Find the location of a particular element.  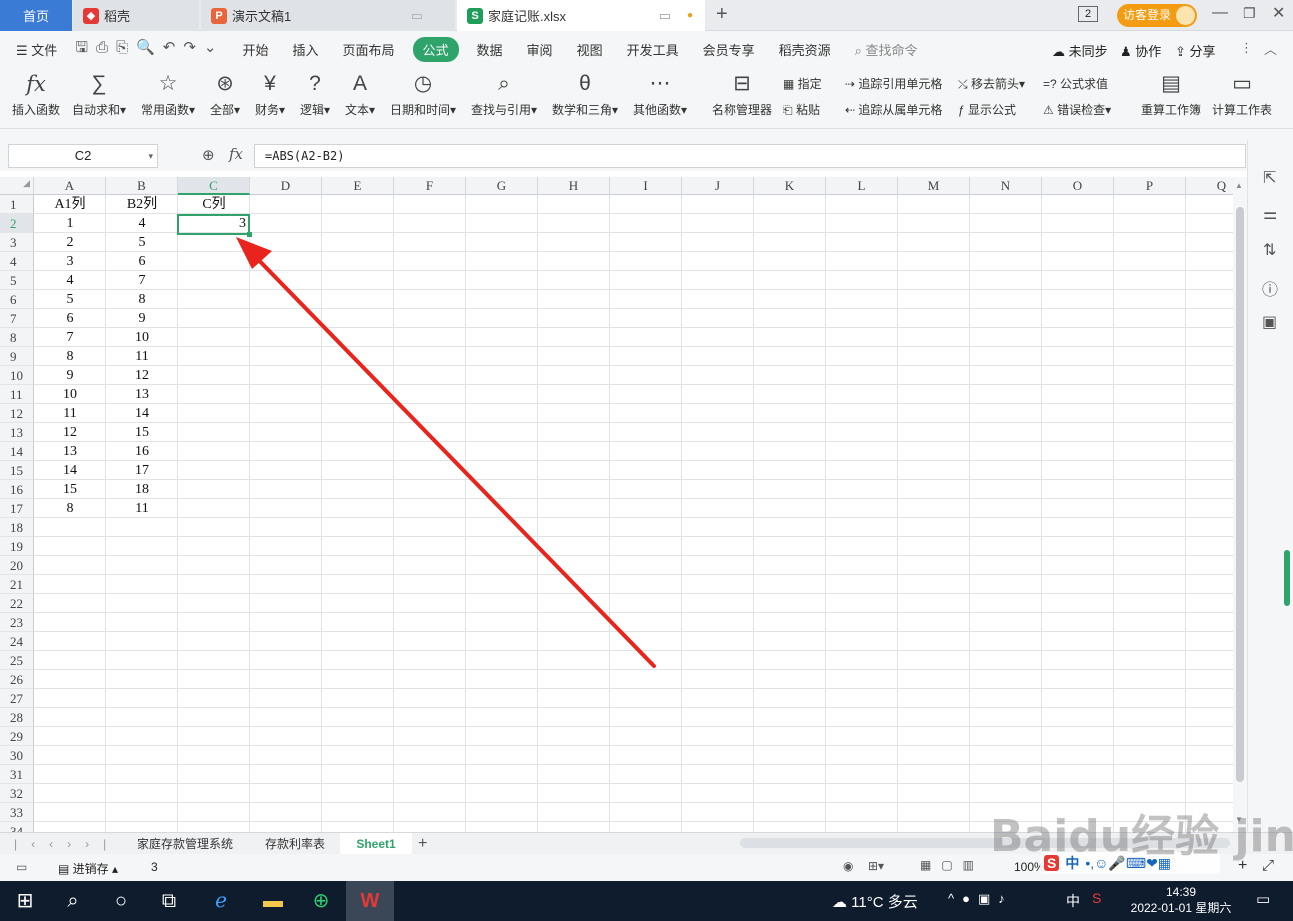

restore-icon: ❐ is located at coordinates (1249, 13).